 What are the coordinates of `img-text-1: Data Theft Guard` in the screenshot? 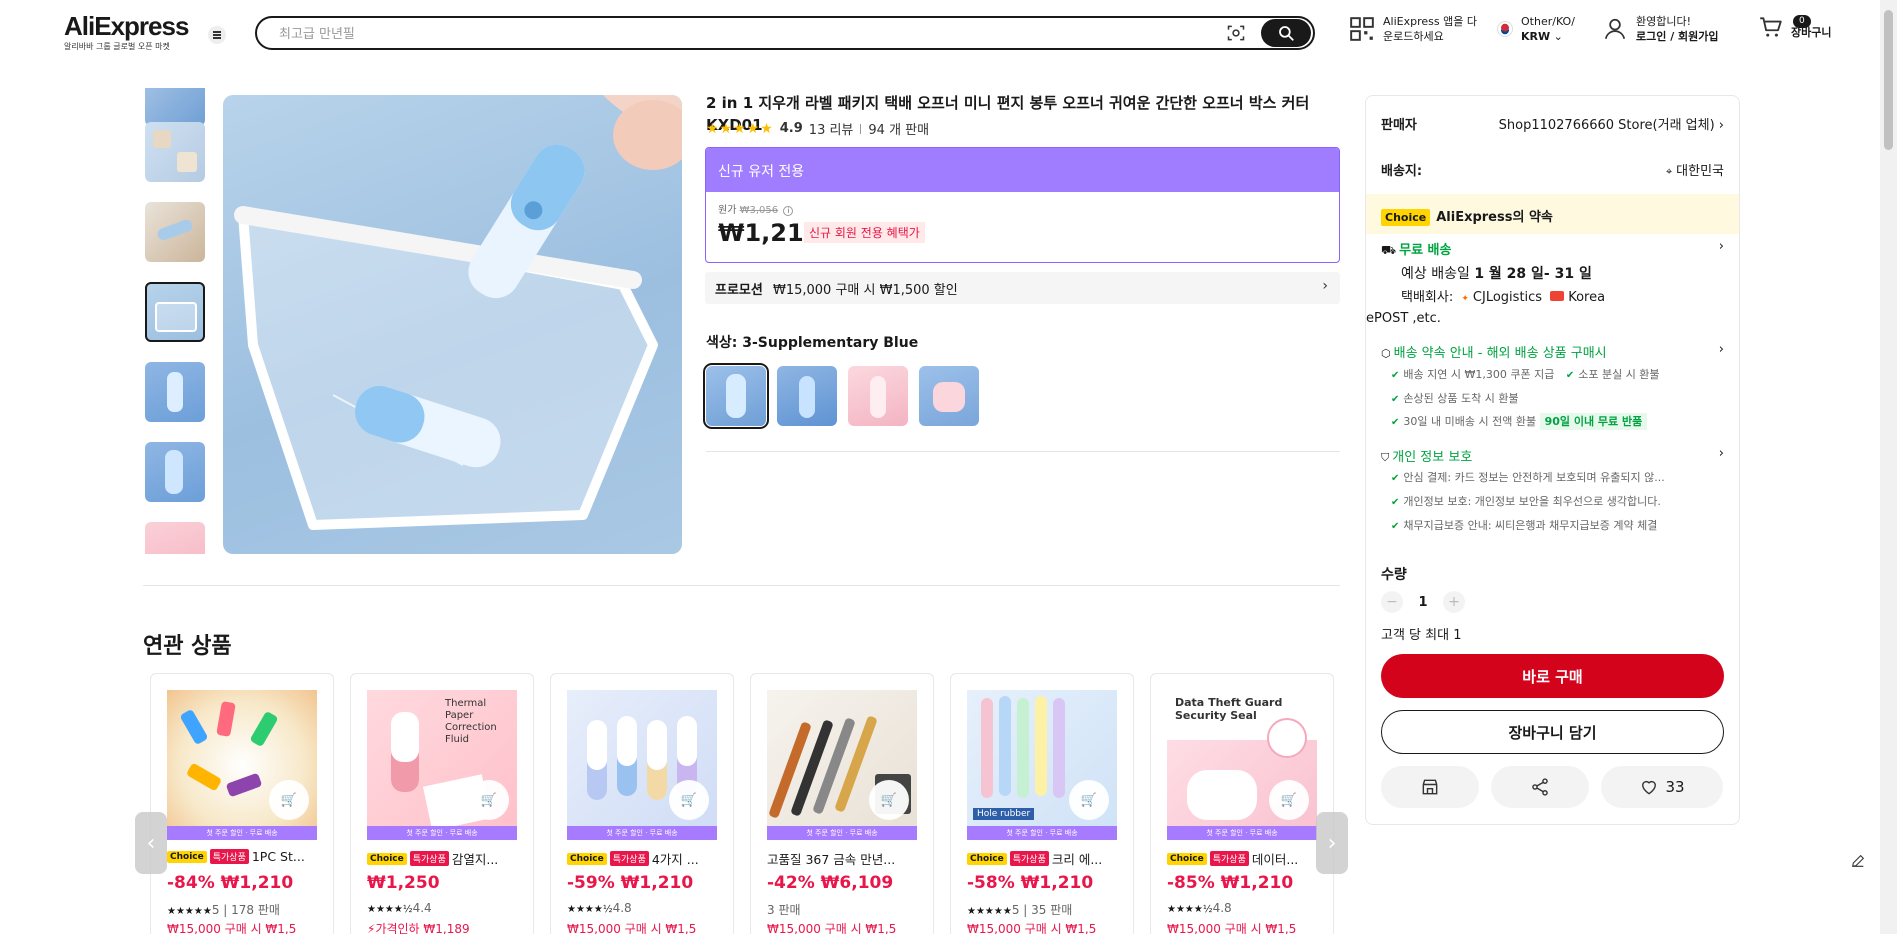 It's located at (1229, 702).